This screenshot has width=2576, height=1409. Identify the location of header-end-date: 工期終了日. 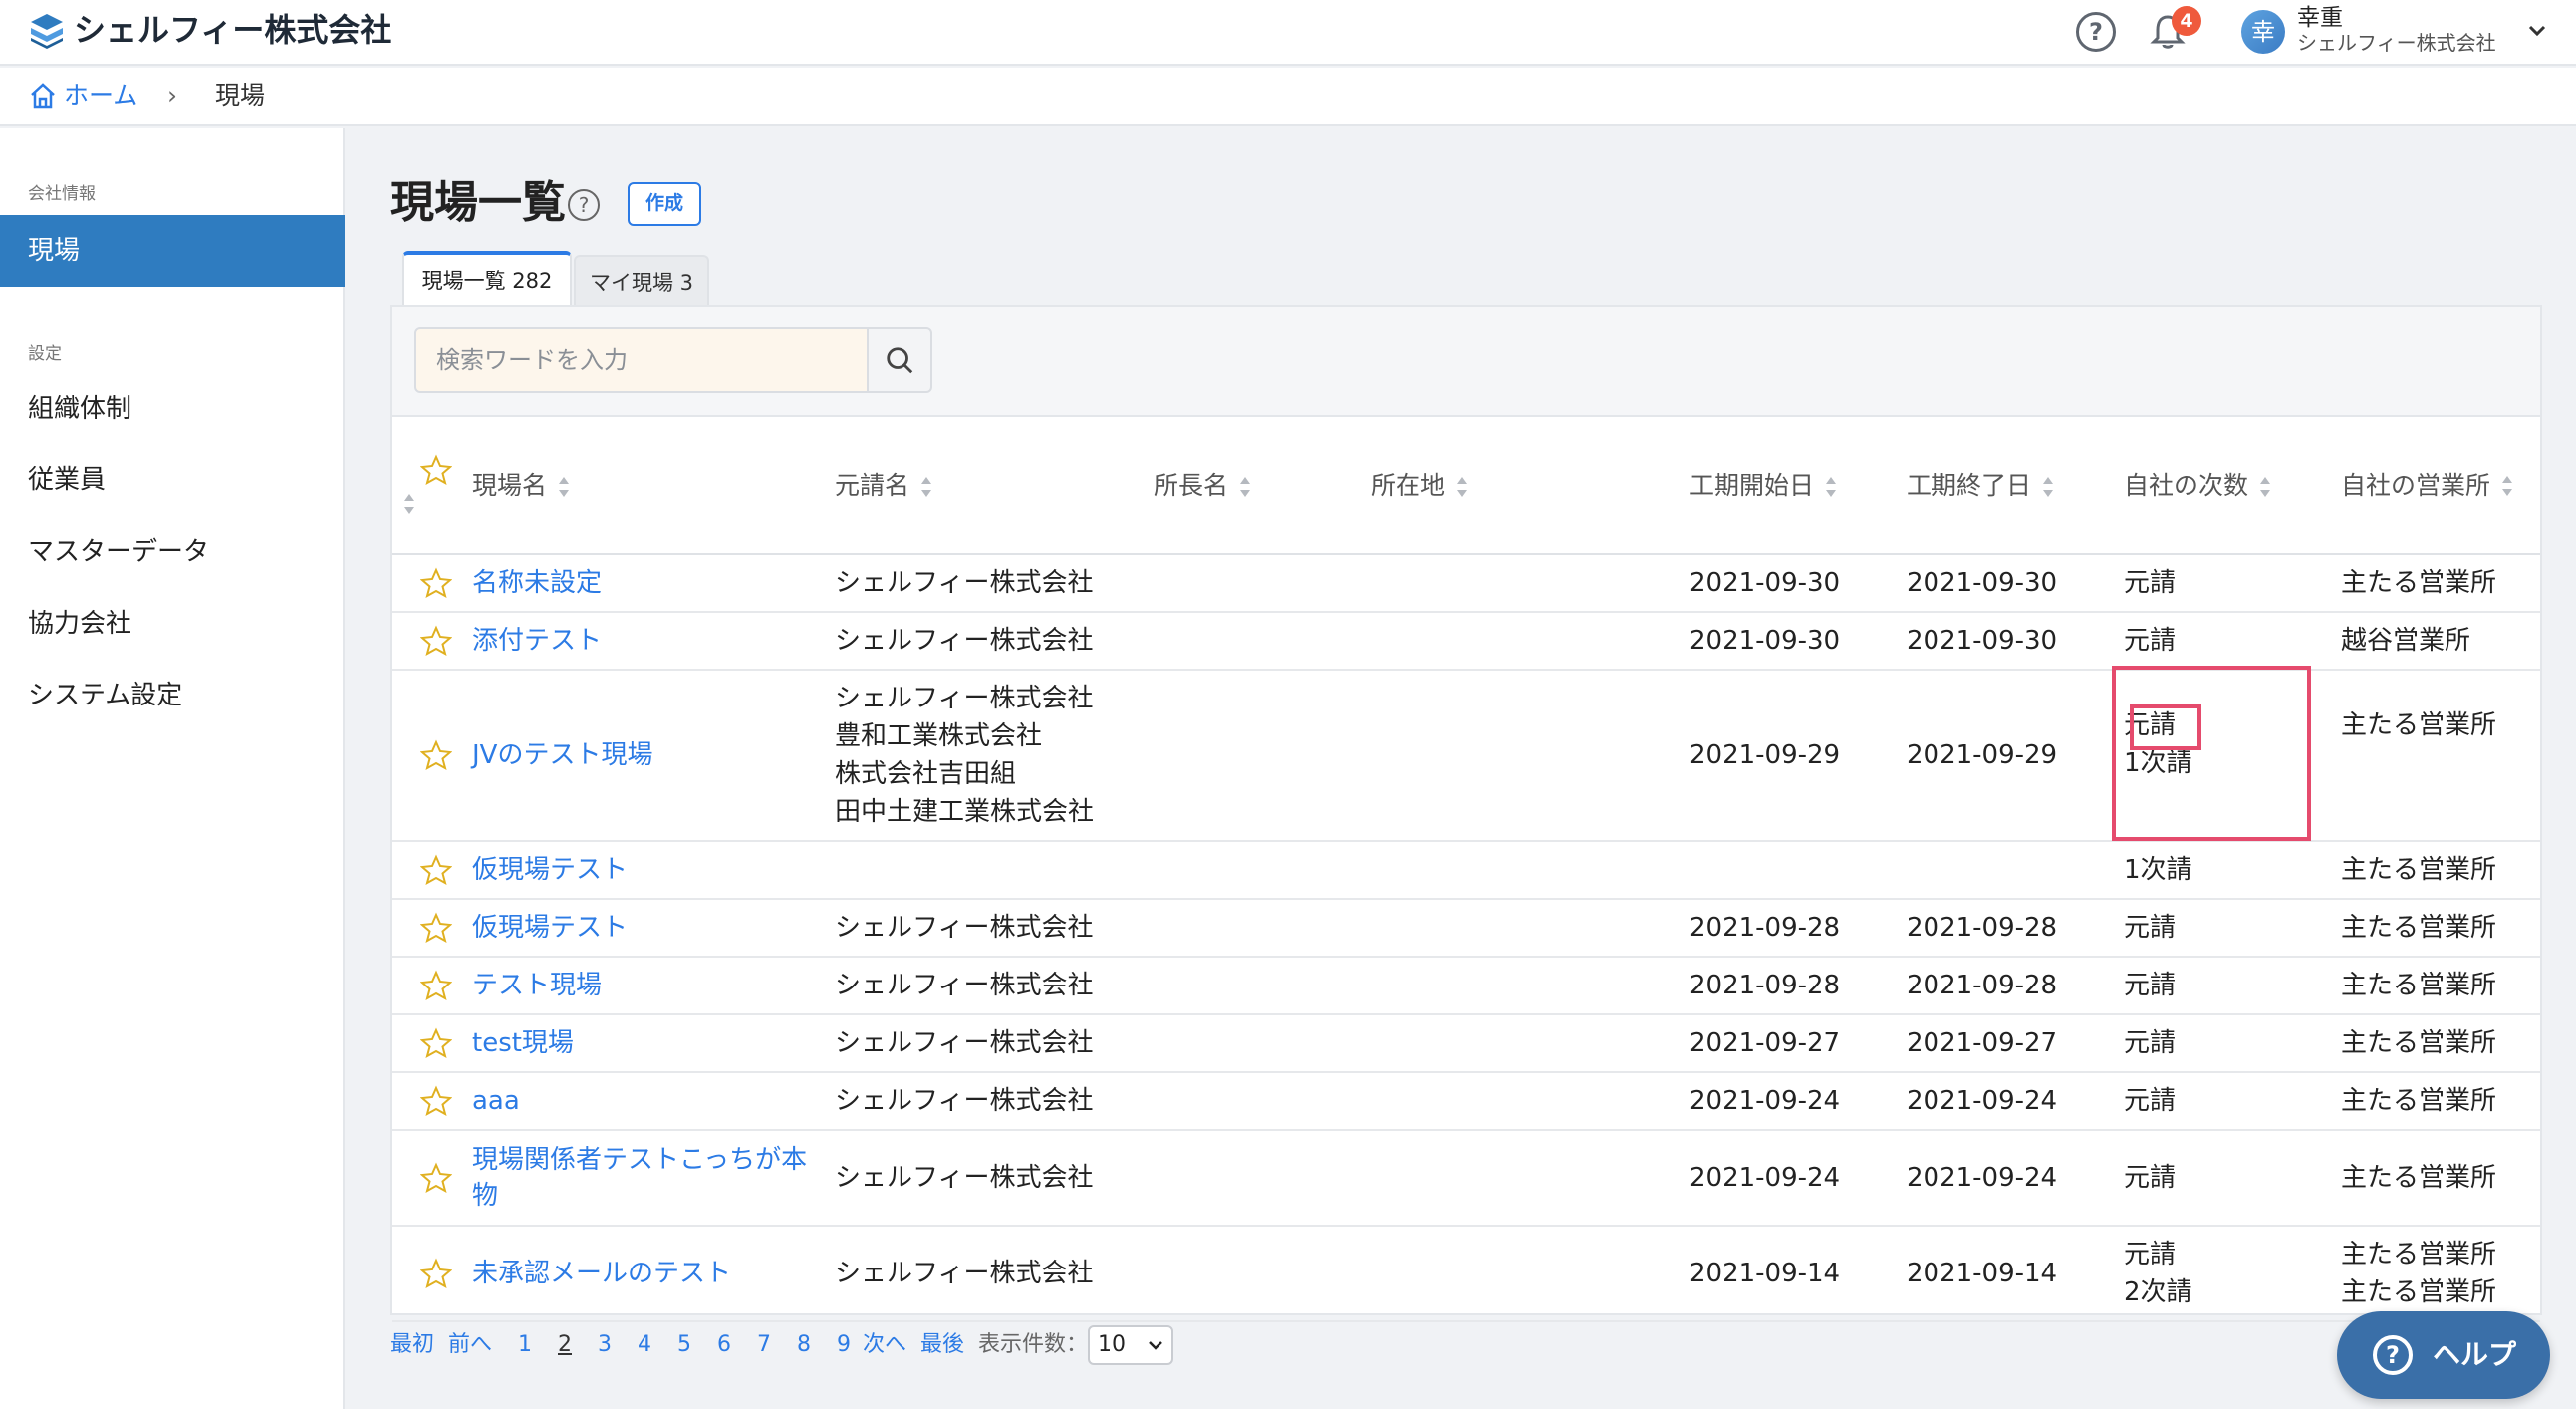
(2015, 487).